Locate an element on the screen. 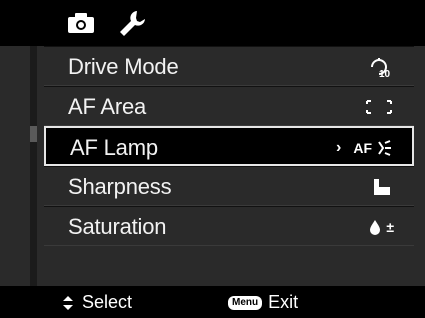 The width and height of the screenshot is (425, 318). wrench-icon is located at coordinates (132, 23).